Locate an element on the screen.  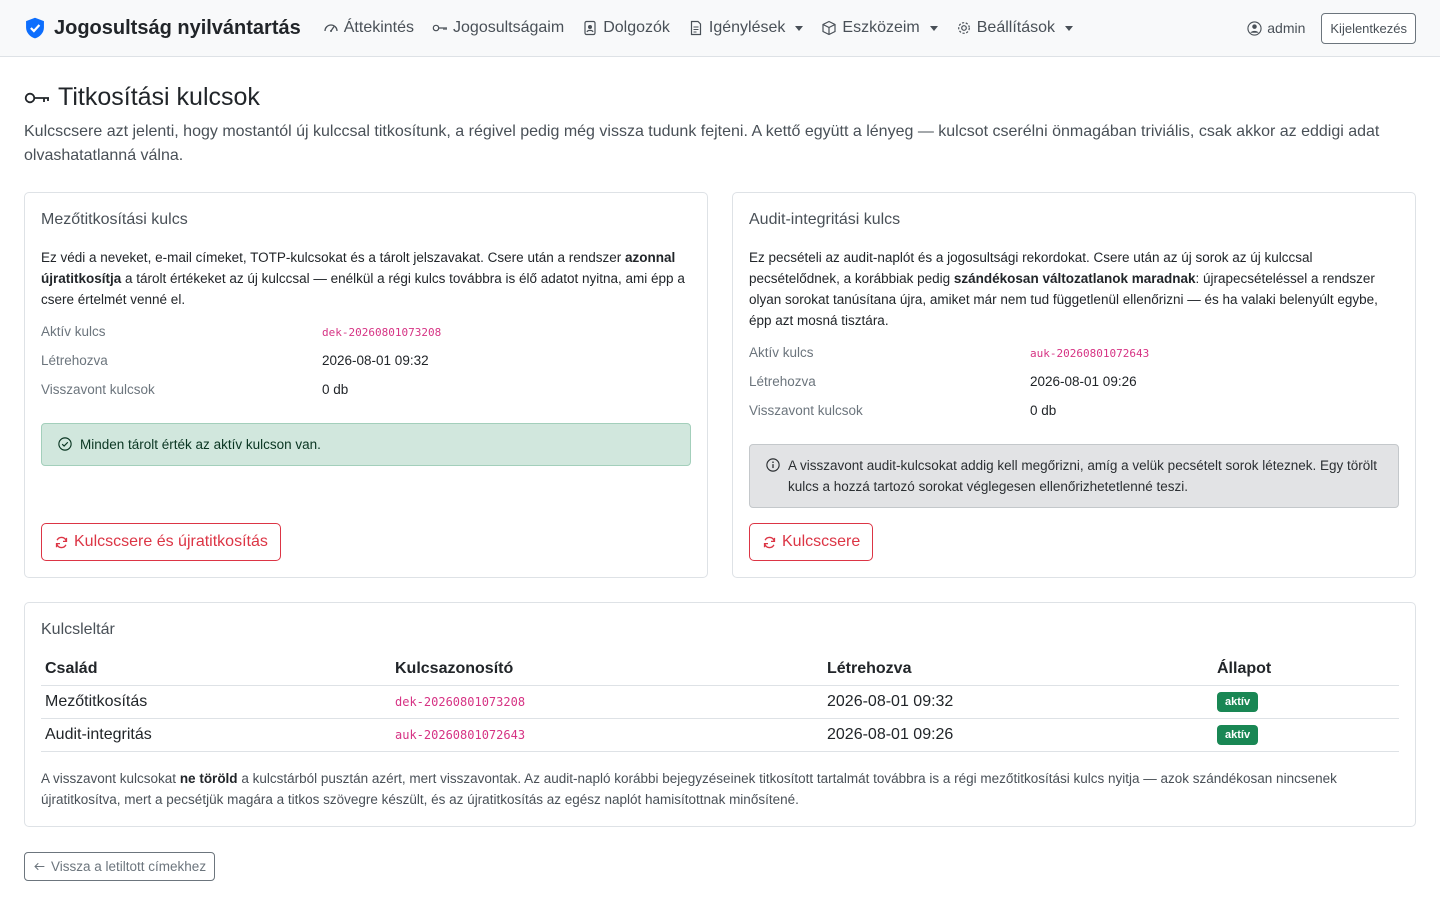
column-header-family: Család is located at coordinates (216, 669).